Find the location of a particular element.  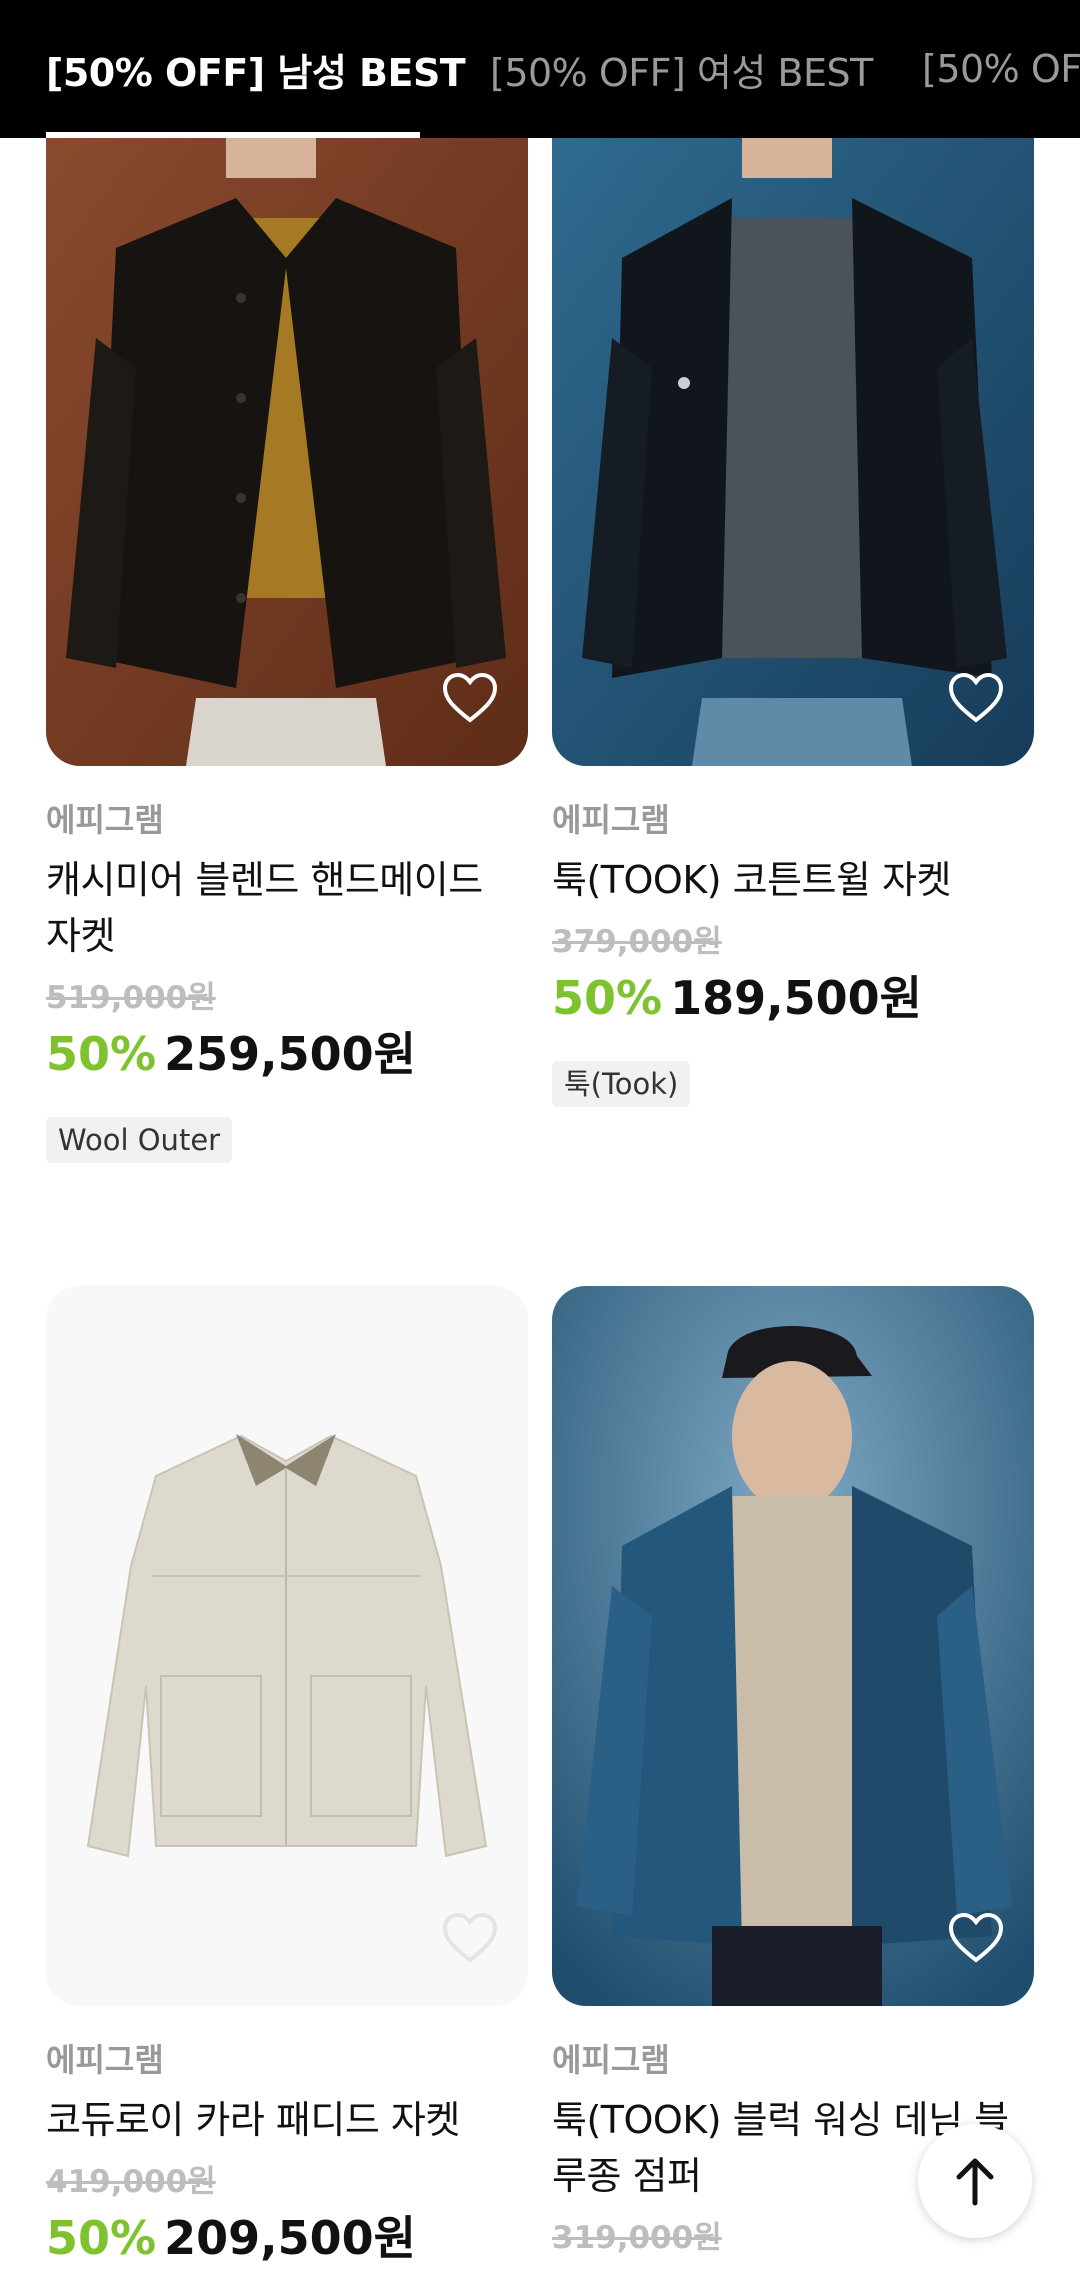

product-title: 툭(TOOK) 코튼트윌 자켓 is located at coordinates (793, 880).